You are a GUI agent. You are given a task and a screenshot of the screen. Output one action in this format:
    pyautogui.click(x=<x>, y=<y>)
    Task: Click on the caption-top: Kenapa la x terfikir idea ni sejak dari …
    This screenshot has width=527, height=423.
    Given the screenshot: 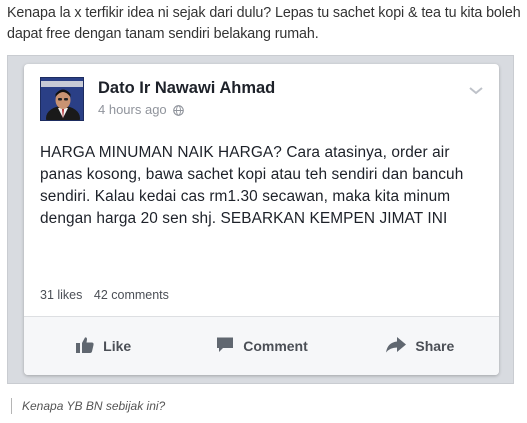 What is the action you would take?
    pyautogui.click(x=264, y=23)
    